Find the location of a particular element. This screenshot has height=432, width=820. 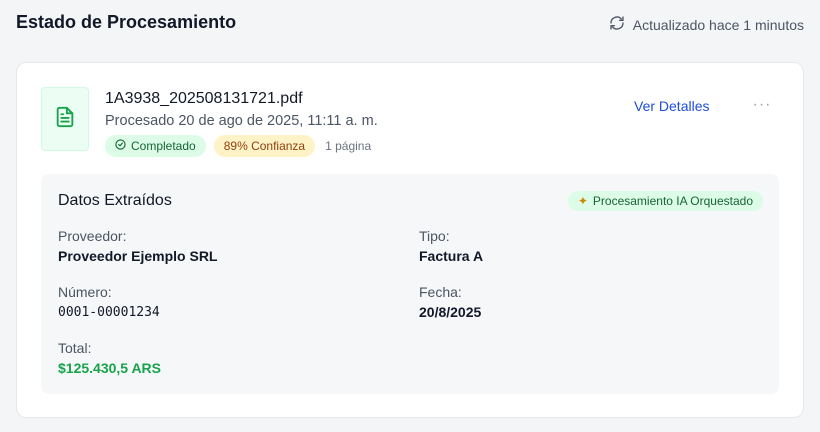

confidence-badge: 89% Confianza is located at coordinates (264, 146).